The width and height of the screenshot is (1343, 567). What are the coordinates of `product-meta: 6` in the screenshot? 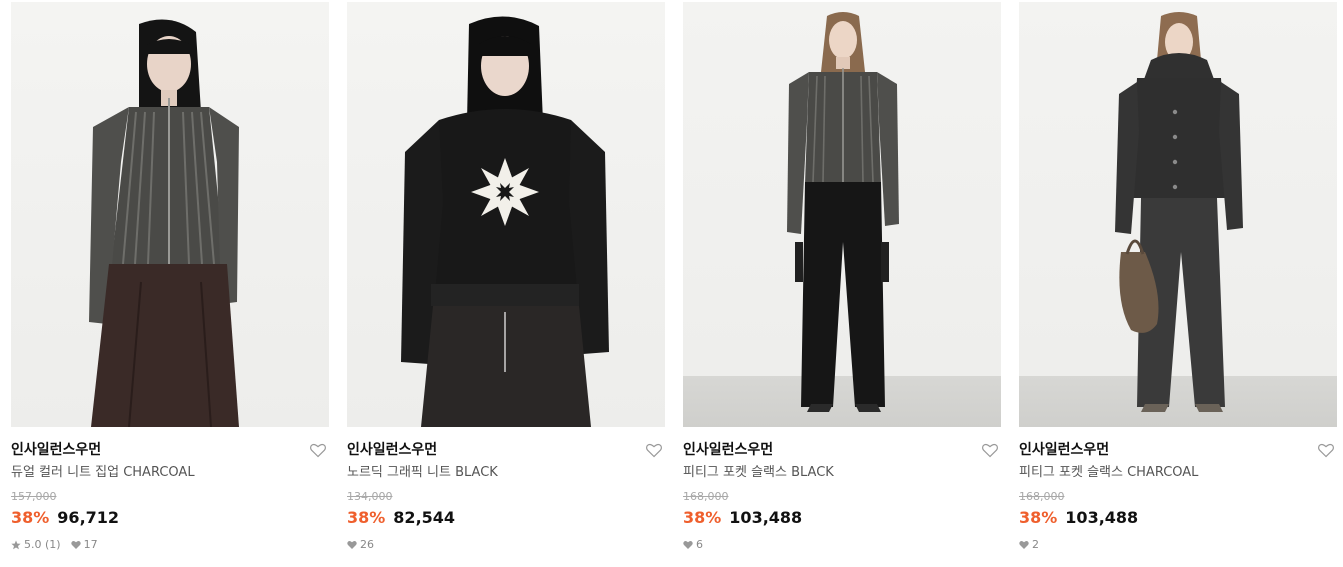 It's located at (842, 545).